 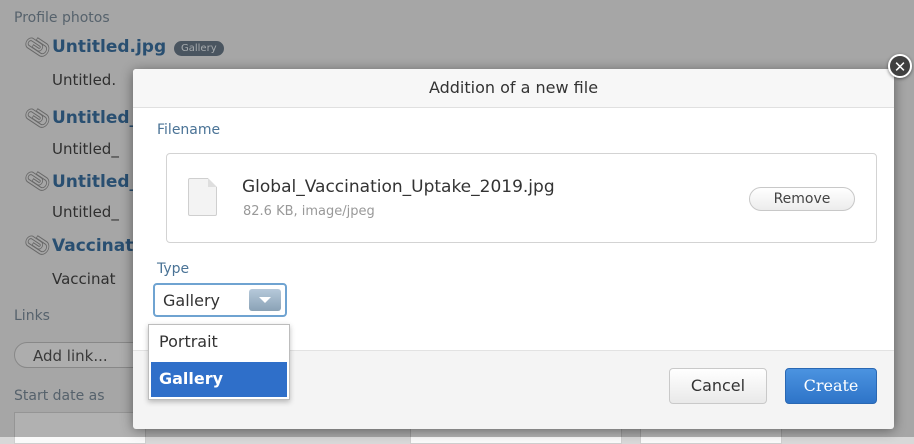 I want to click on file-name: Global_Vaccination_Uptake_2019.jpg, so click(x=398, y=187).